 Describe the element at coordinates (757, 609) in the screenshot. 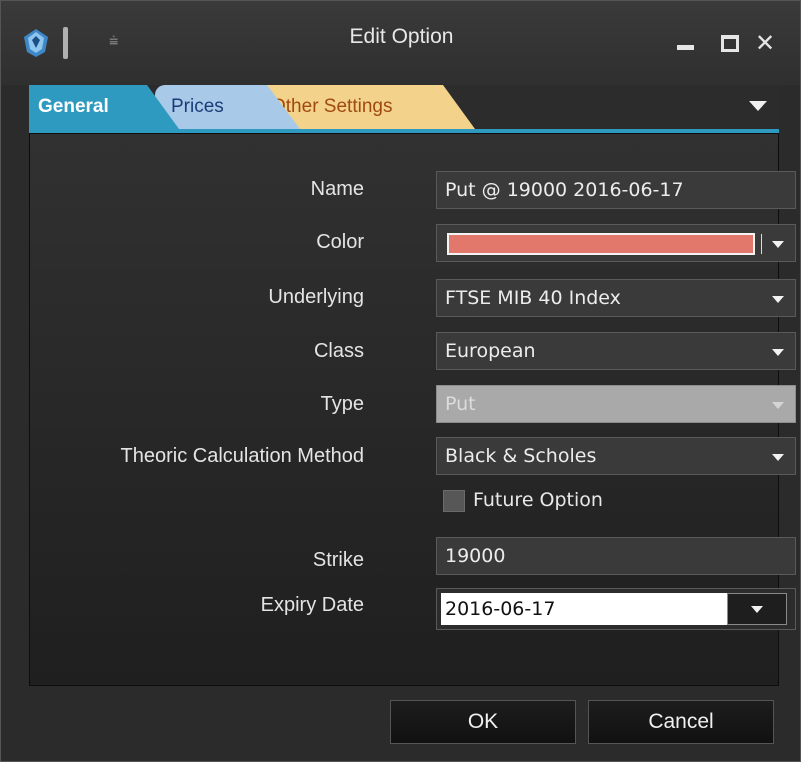

I see `calendar-dropdown-button` at that location.